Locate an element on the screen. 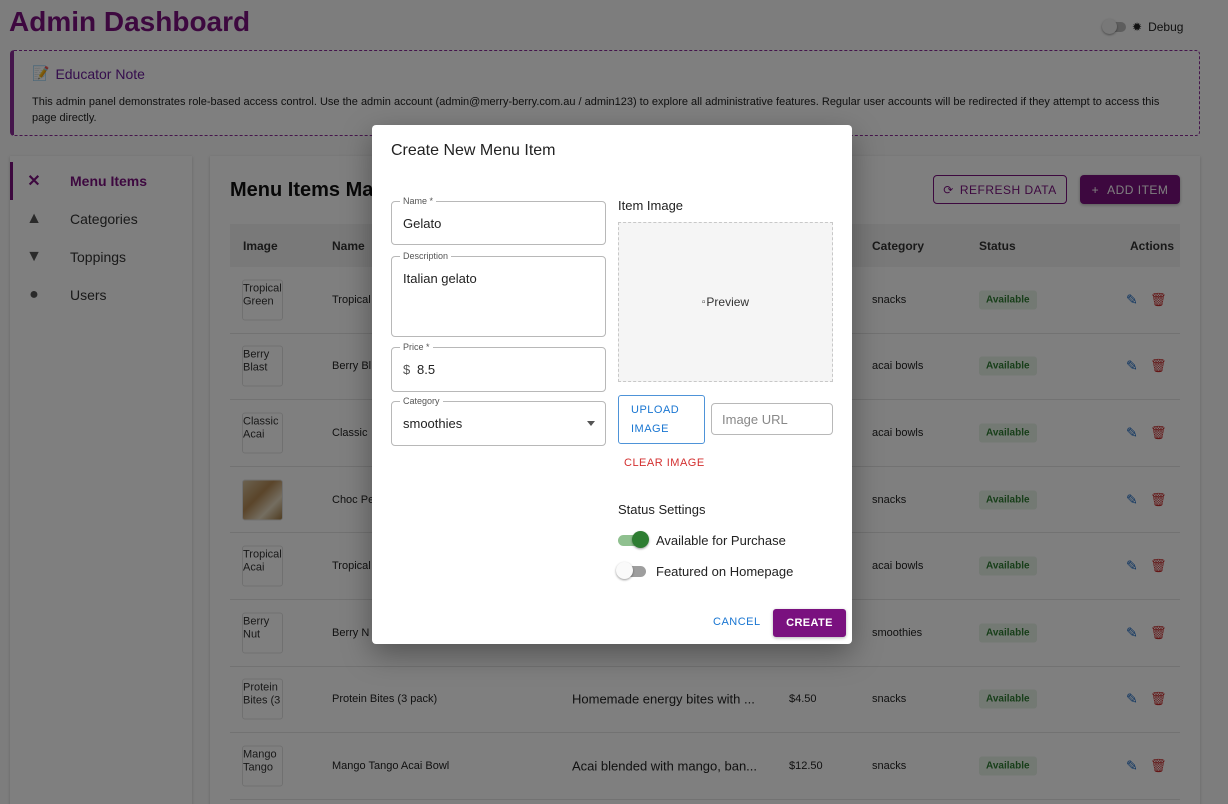 This screenshot has width=1228, height=804. available-switch is located at coordinates (633, 539).